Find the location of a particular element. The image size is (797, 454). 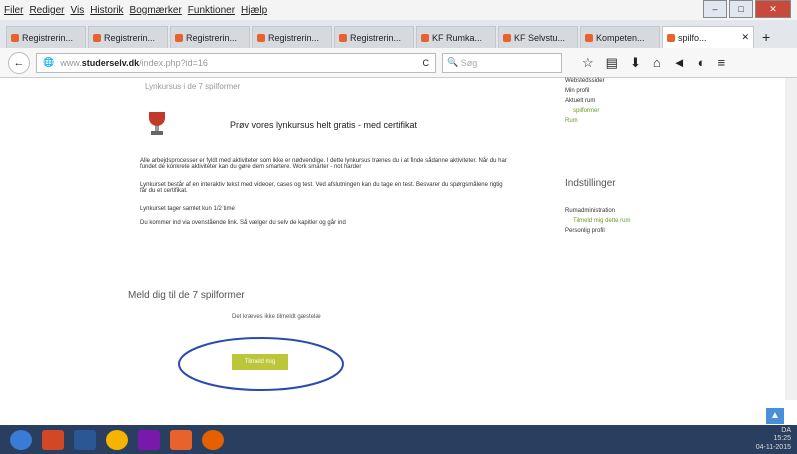

new-tab-button: + is located at coordinates (766, 37).